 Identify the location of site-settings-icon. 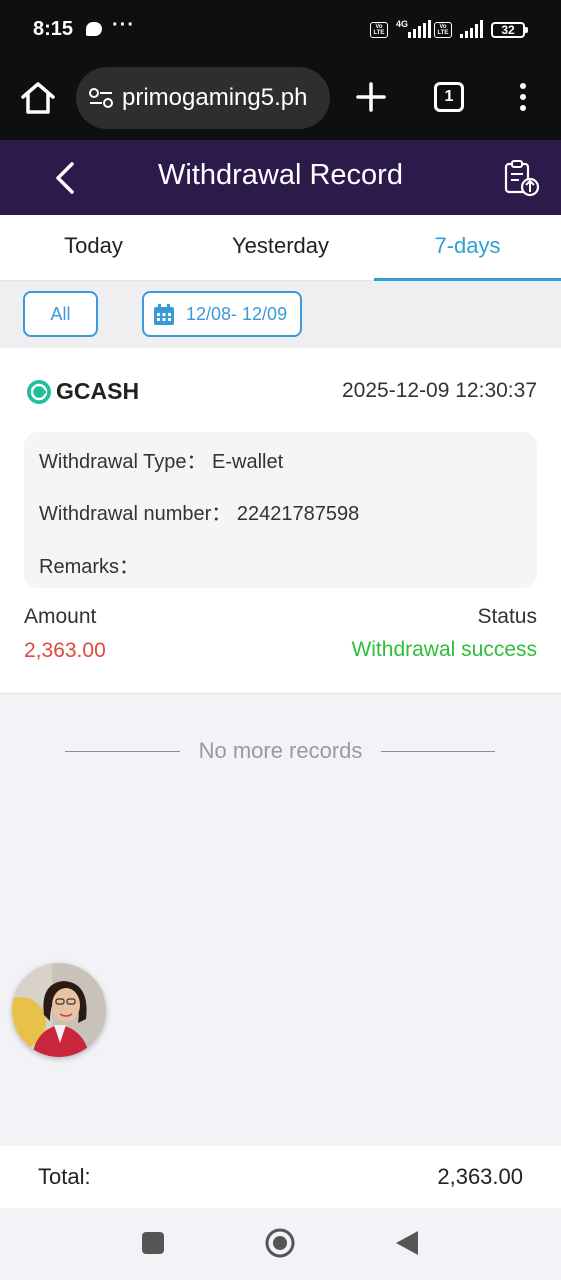
(101, 98).